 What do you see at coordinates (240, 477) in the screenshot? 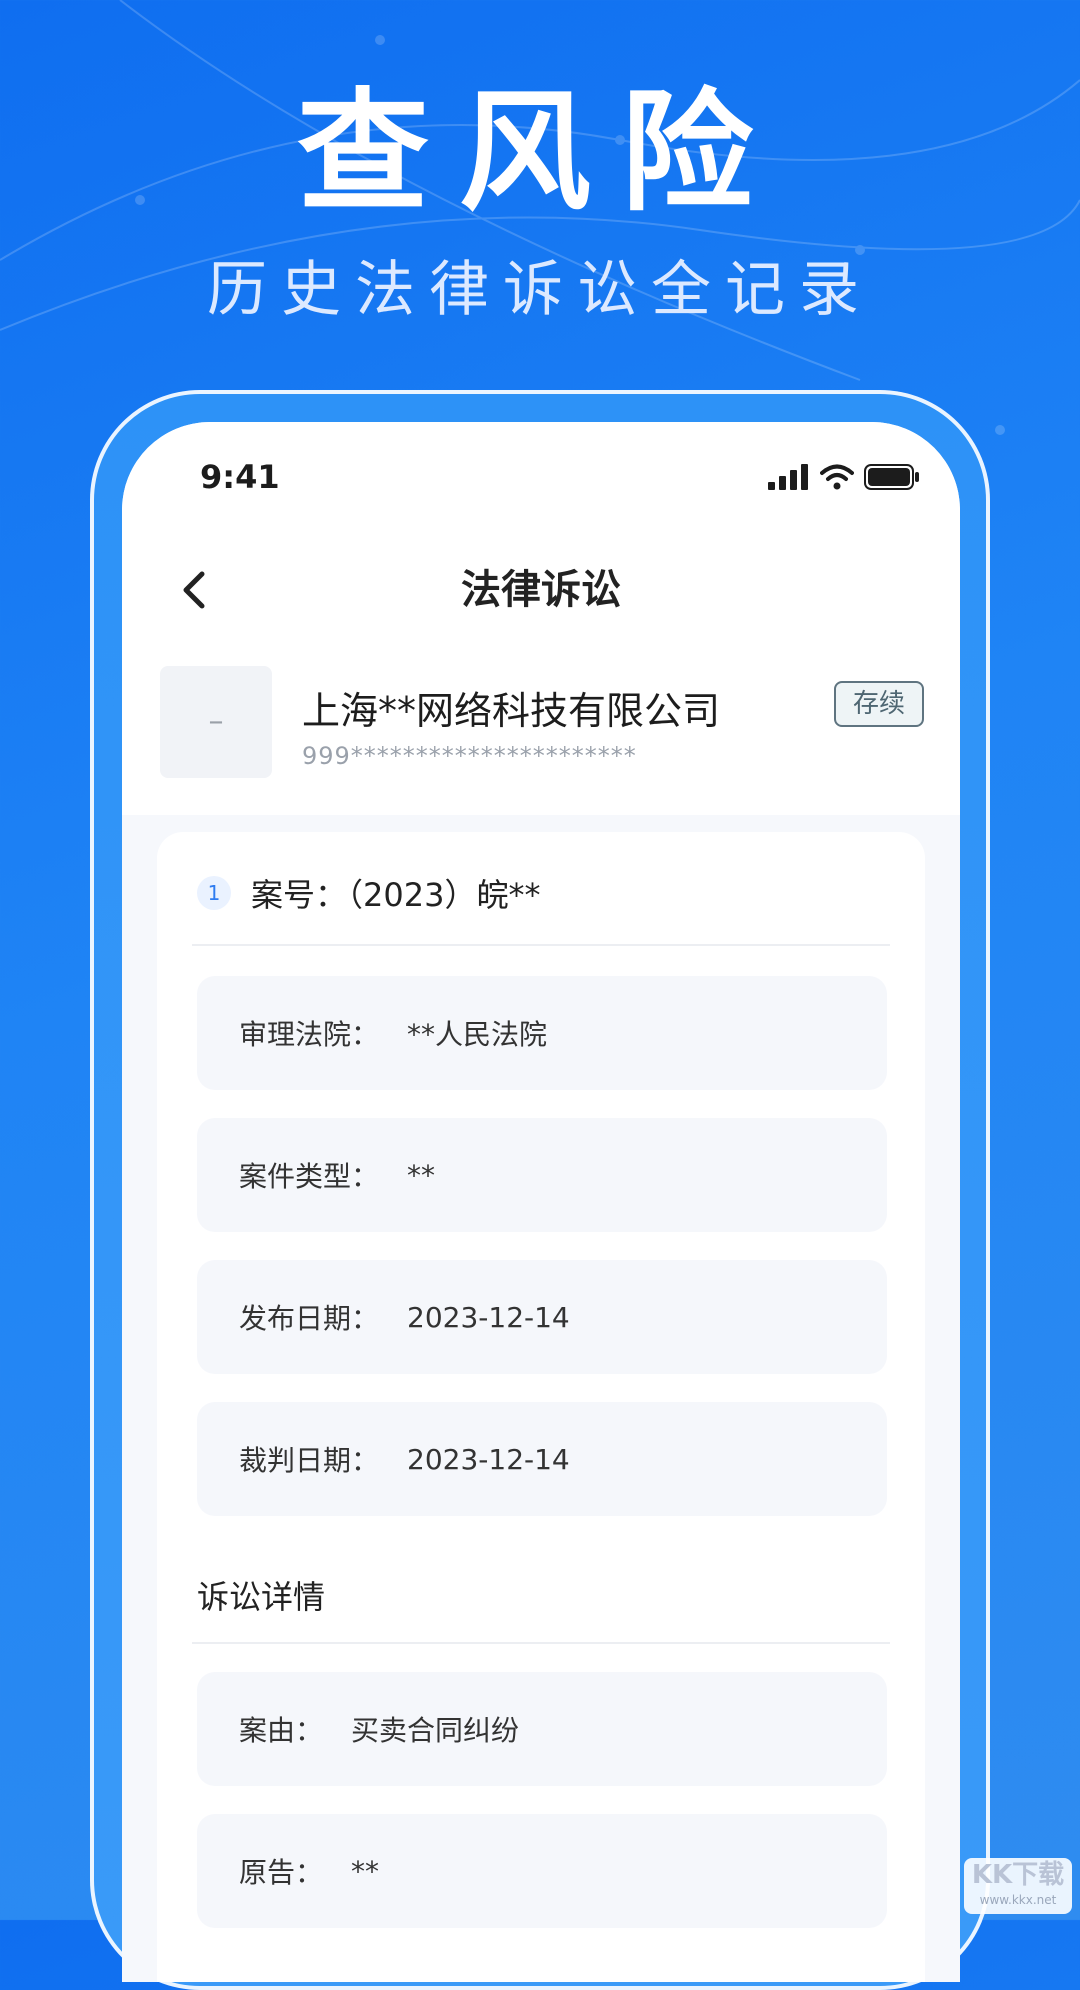
I see `status-time: 9:41` at bounding box center [240, 477].